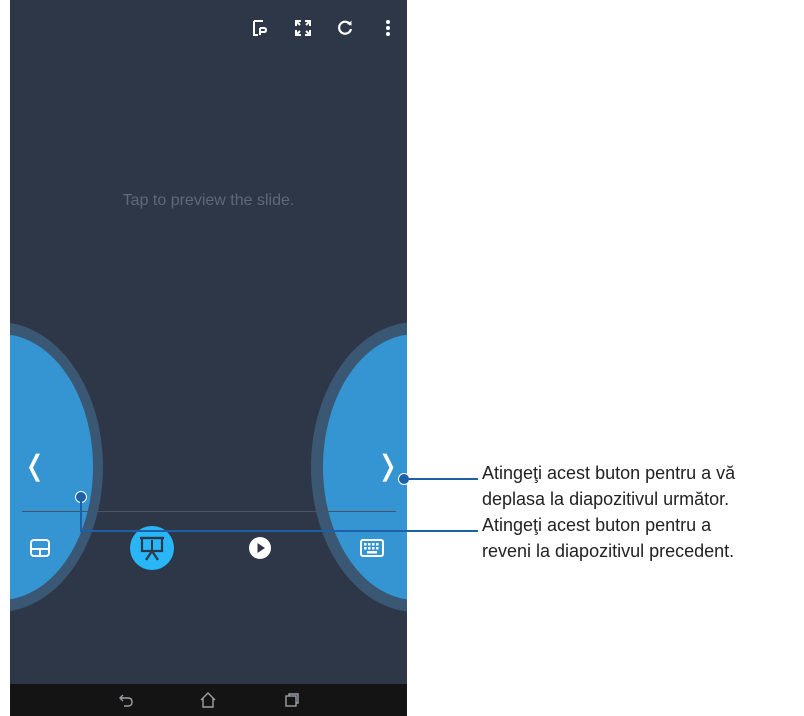 This screenshot has width=804, height=716. What do you see at coordinates (609, 473) in the screenshot?
I see `next-callout-line1: Atingeţi acest buton pentru a vă` at bounding box center [609, 473].